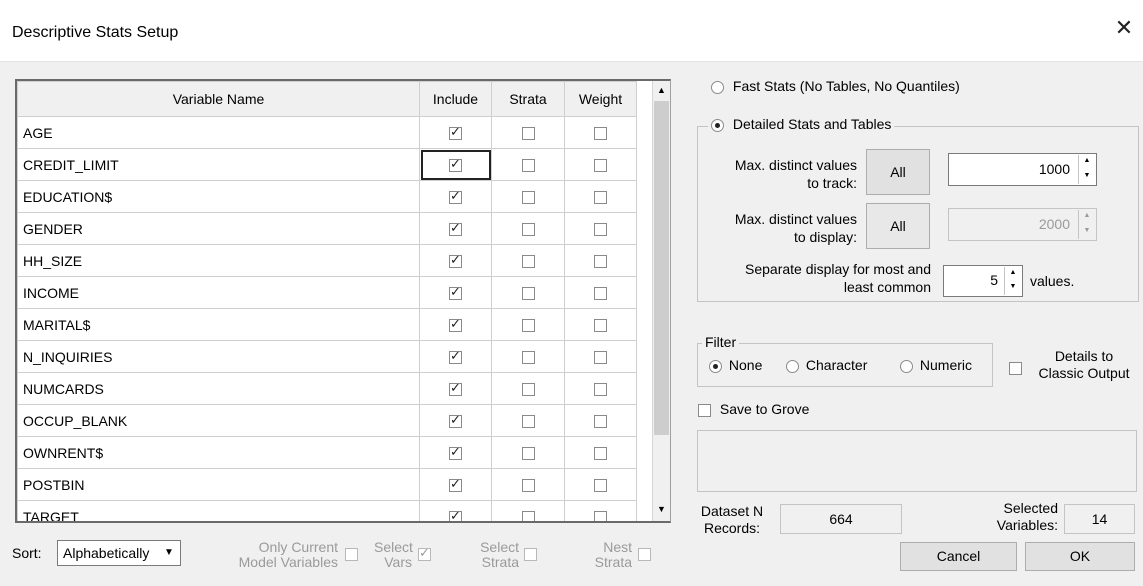  I want to click on filter-none-radio, so click(715, 366).